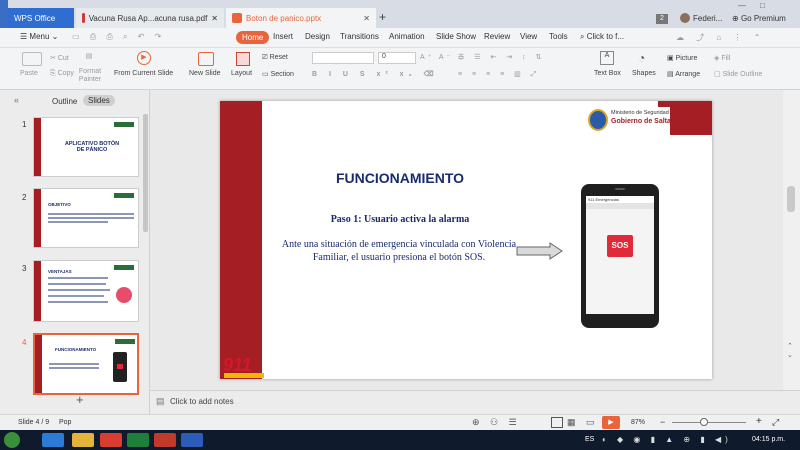 This screenshot has width=800, height=450. What do you see at coordinates (642, 58) in the screenshot?
I see `shapes-icon: ◔` at bounding box center [642, 58].